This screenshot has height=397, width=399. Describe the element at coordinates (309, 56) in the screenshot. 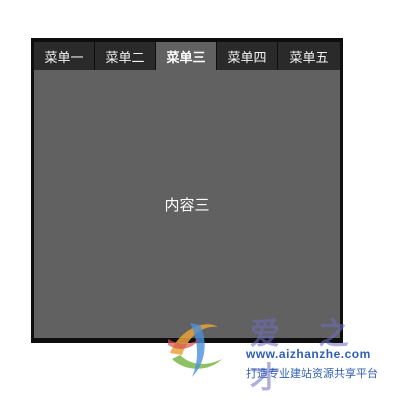

I see `tab-menu-5: 菜单五` at that location.